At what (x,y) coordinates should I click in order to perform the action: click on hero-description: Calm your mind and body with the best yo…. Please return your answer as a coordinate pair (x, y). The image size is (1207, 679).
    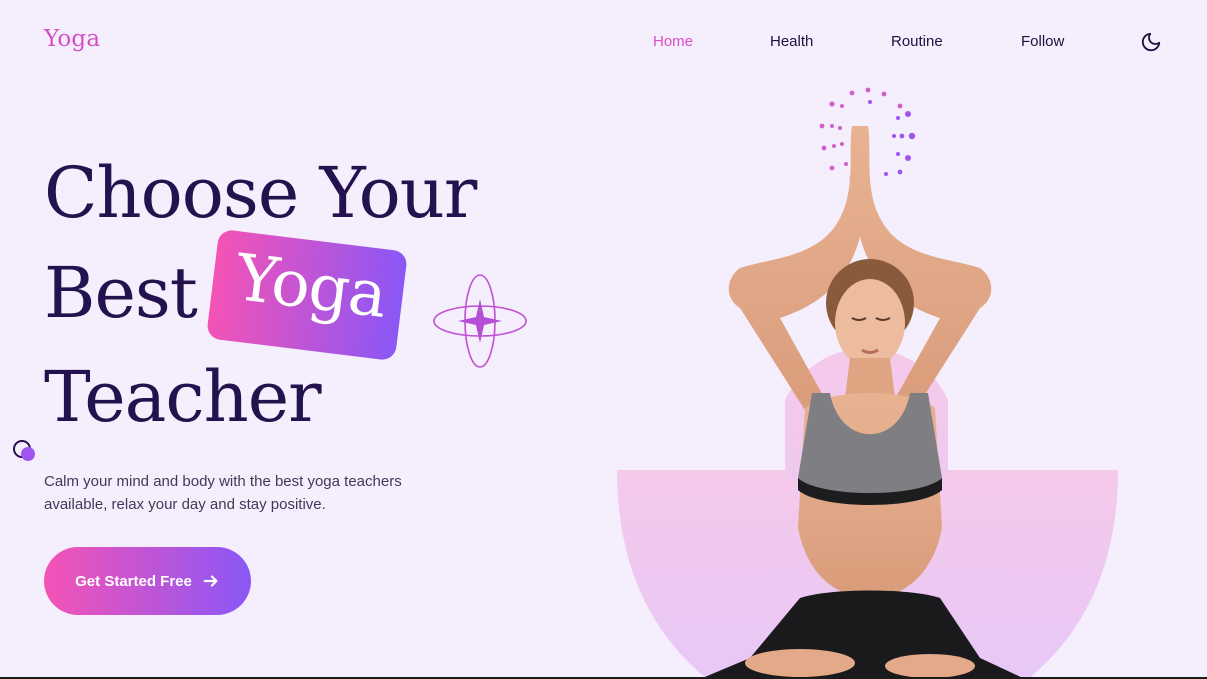
    Looking at the image, I should click on (264, 493).